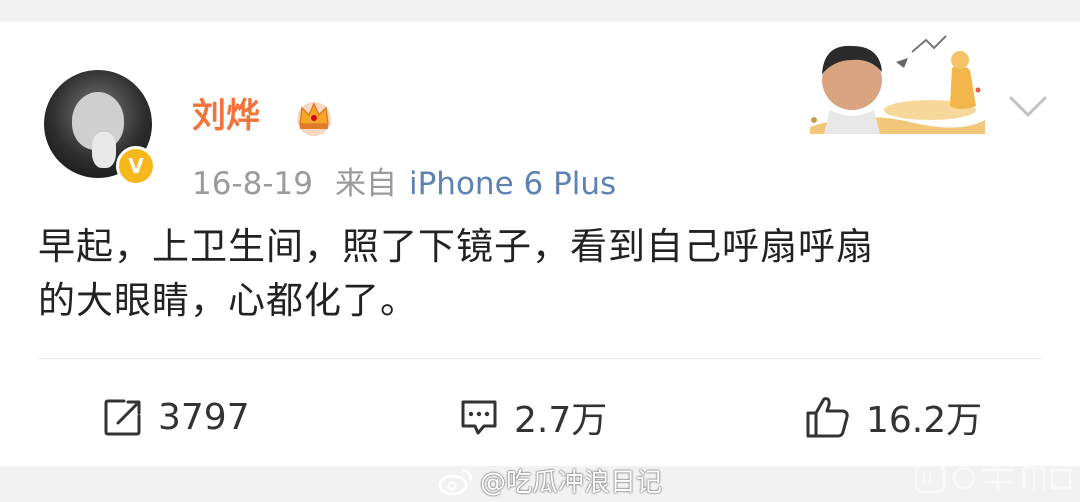 The image size is (1080, 502). I want to click on comment-button: 2.7万, so click(532, 417).